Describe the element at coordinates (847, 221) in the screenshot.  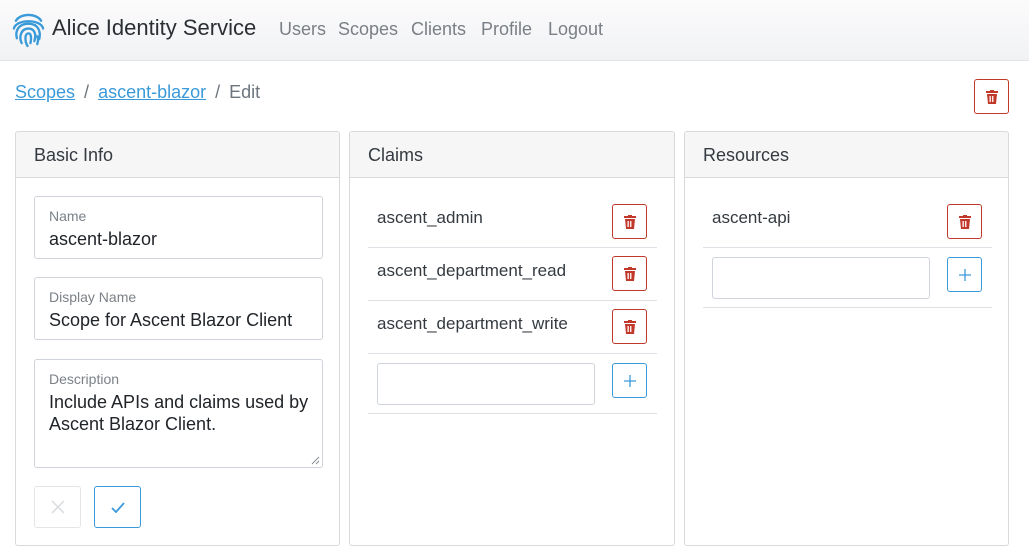
I see `resource-row: ascent-api` at that location.